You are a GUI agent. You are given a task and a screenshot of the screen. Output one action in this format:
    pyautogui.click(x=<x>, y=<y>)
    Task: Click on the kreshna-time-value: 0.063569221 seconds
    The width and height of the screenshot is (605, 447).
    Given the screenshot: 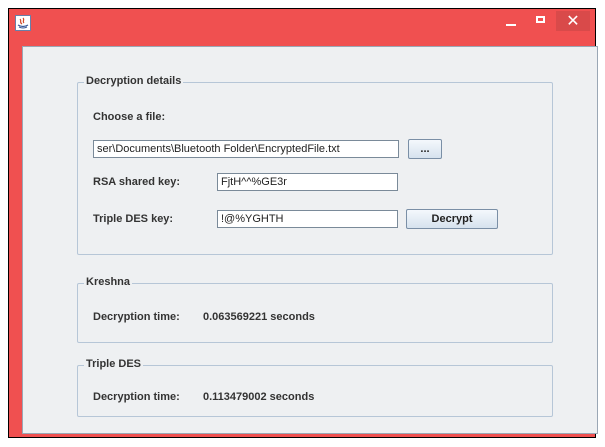 What is the action you would take?
    pyautogui.click(x=259, y=317)
    